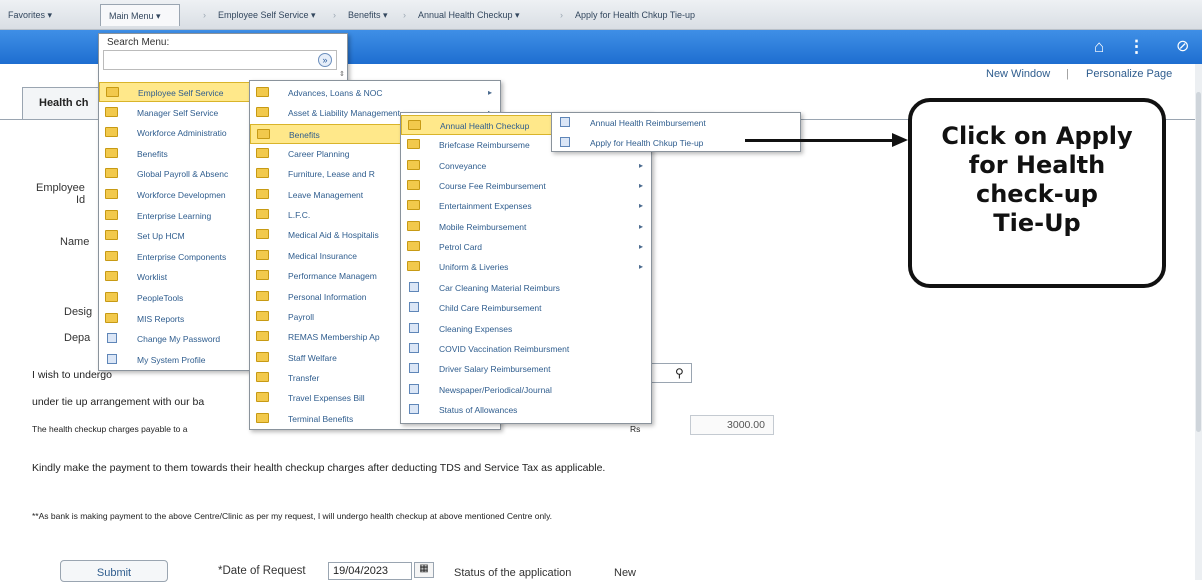 This screenshot has width=1202, height=582. I want to click on menu-item-conveyance: Conveyance ▸, so click(526, 166).